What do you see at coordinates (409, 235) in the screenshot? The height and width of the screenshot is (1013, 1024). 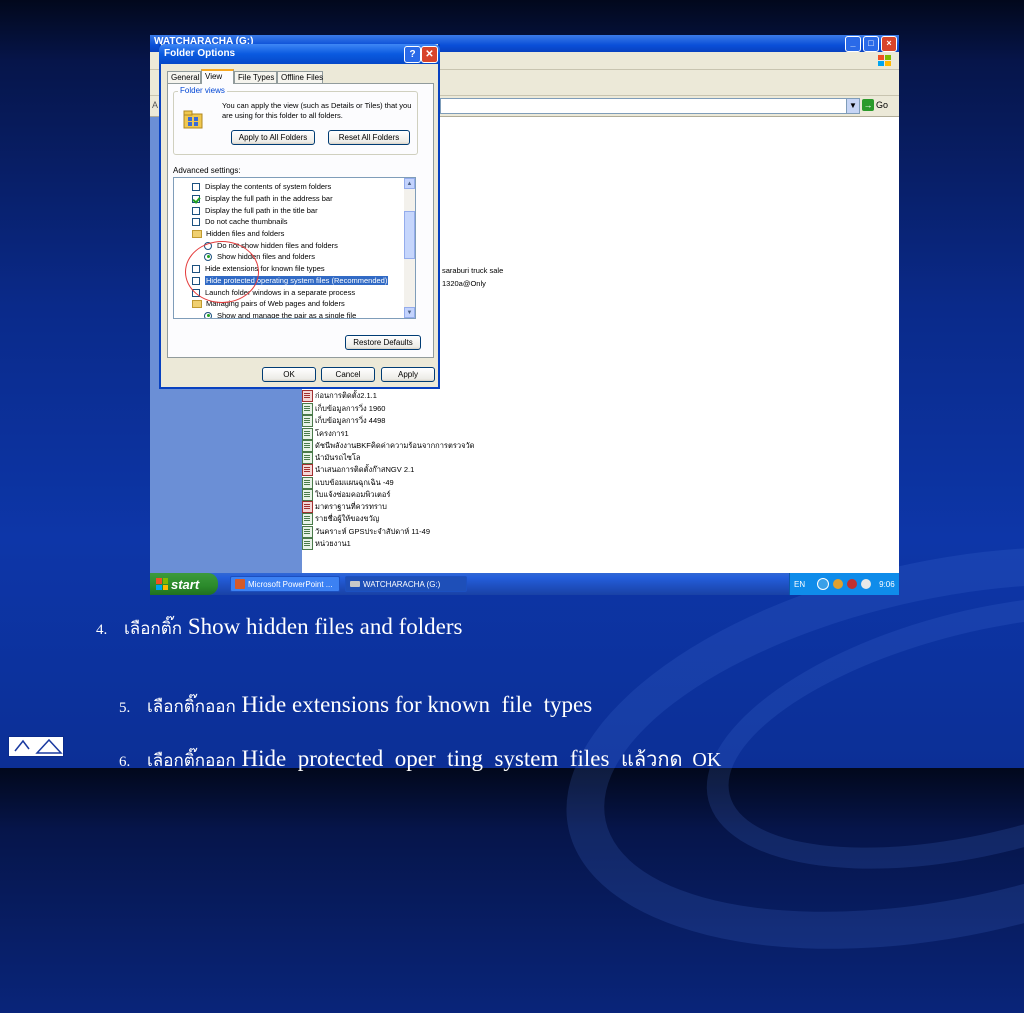 I see `scroll-thumb` at bounding box center [409, 235].